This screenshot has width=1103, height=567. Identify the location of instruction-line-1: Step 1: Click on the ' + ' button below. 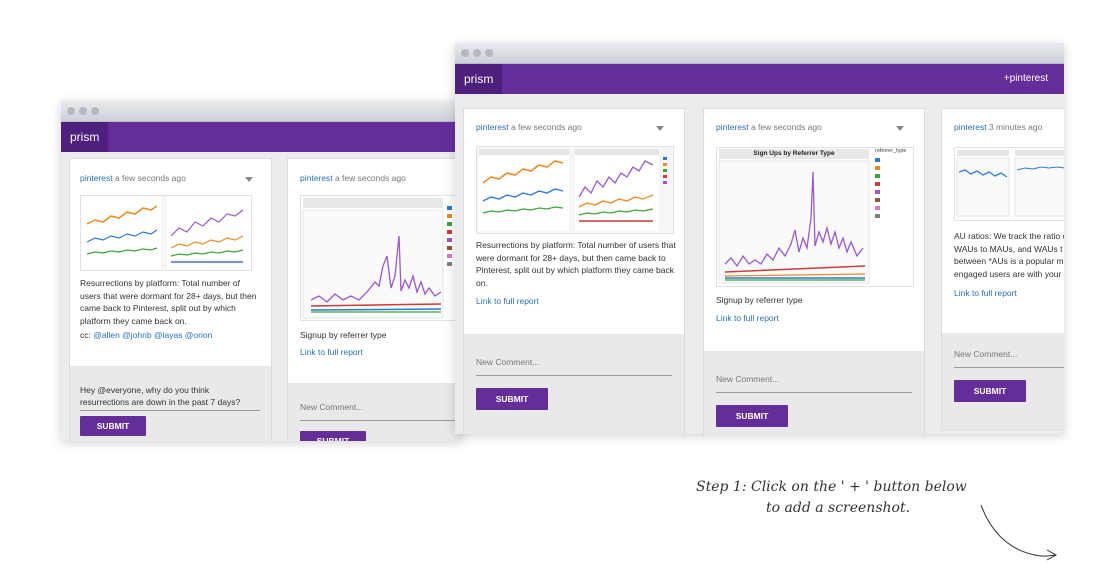
(831, 487).